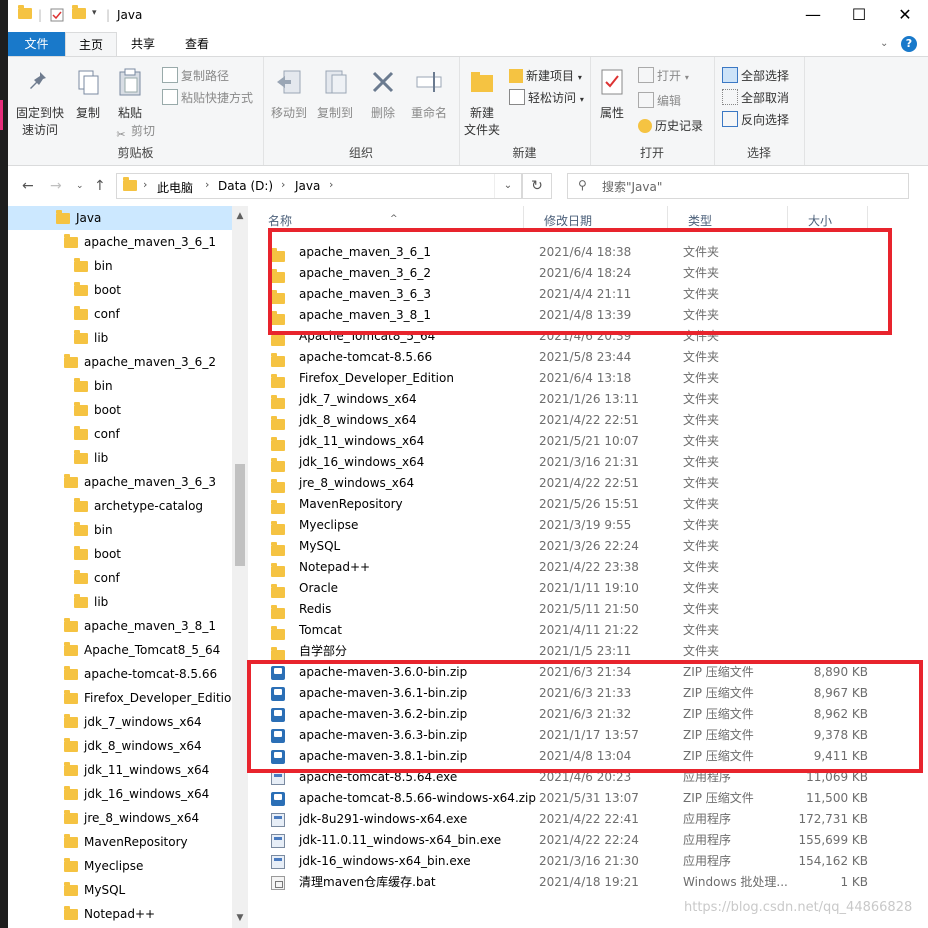 The width and height of the screenshot is (928, 928). Describe the element at coordinates (120, 818) in the screenshot. I see `tree-item: jre_8_windows_x64` at that location.